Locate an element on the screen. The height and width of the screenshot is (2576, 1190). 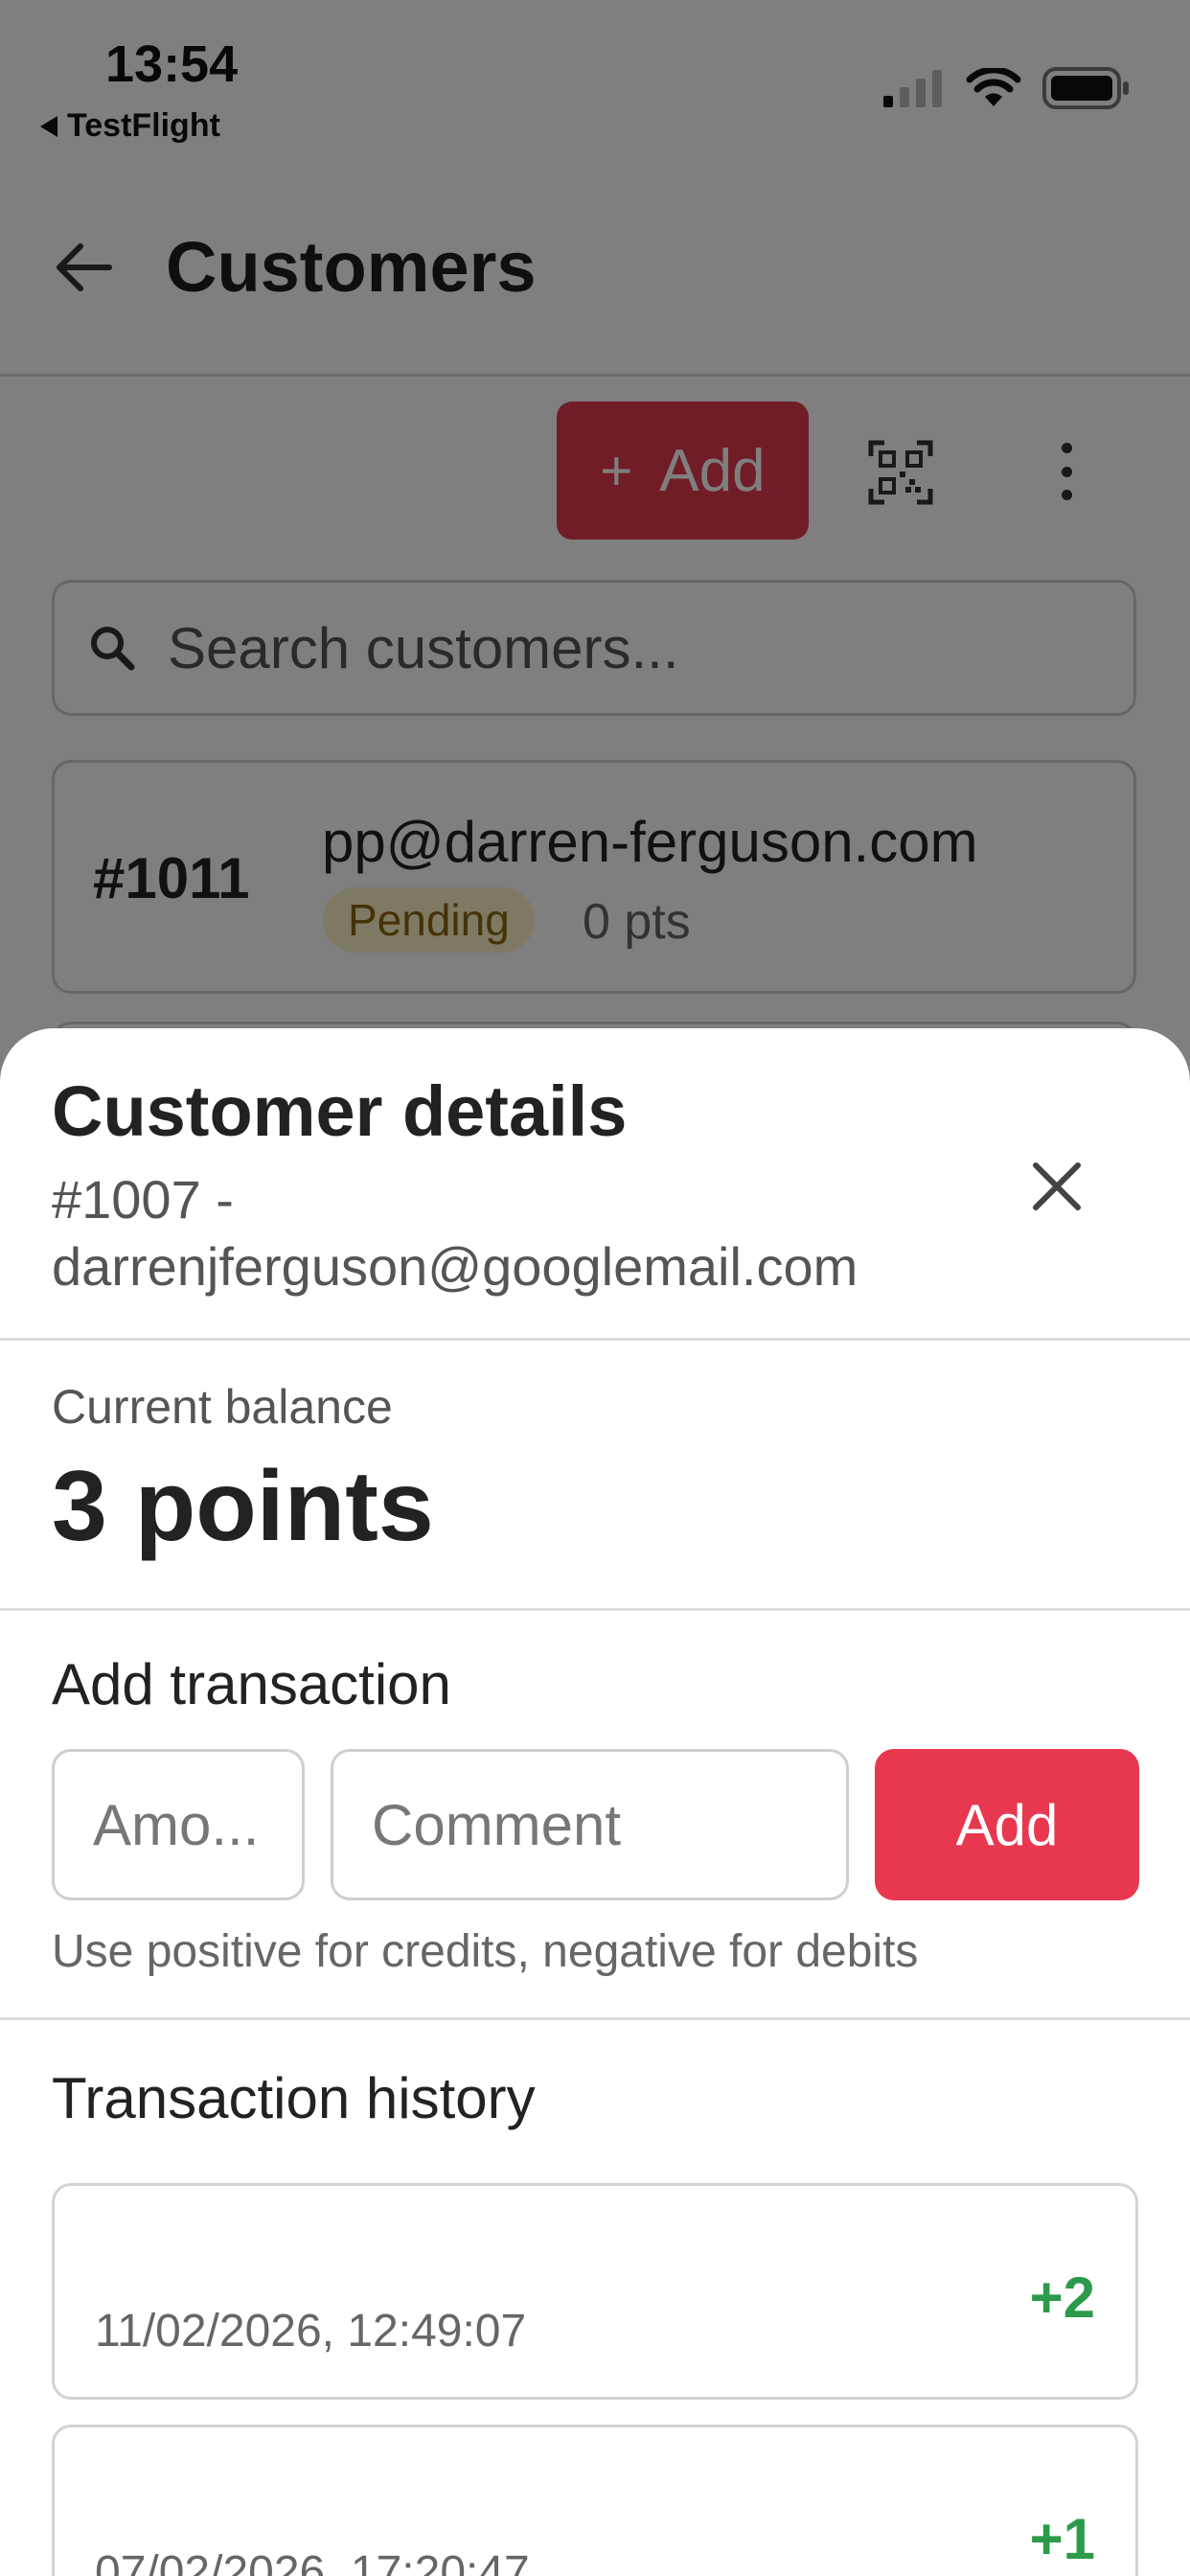
balance-label: Current balance is located at coordinates (222, 1407).